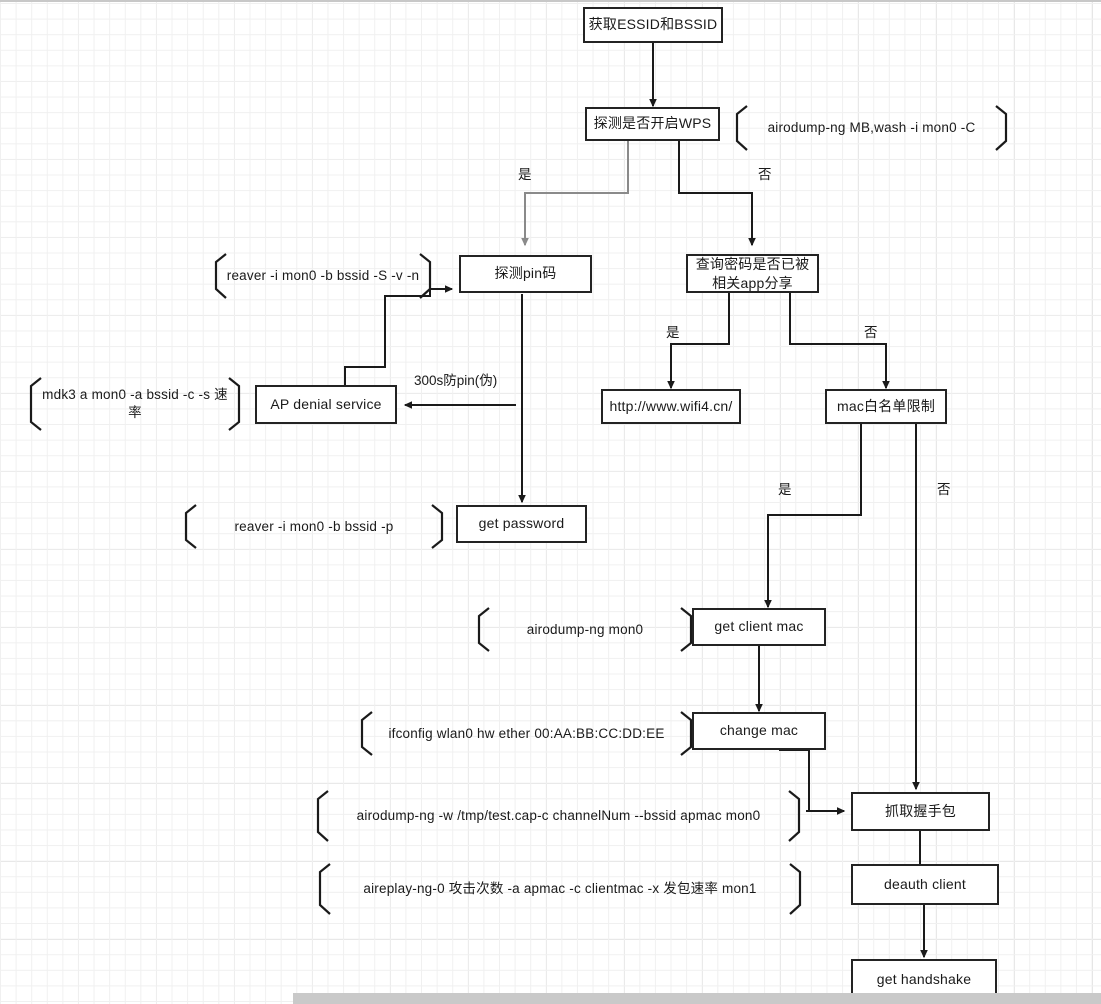 This screenshot has width=1101, height=1004. I want to click on node-detect-wps: 探测是否开启WPS, so click(652, 124).